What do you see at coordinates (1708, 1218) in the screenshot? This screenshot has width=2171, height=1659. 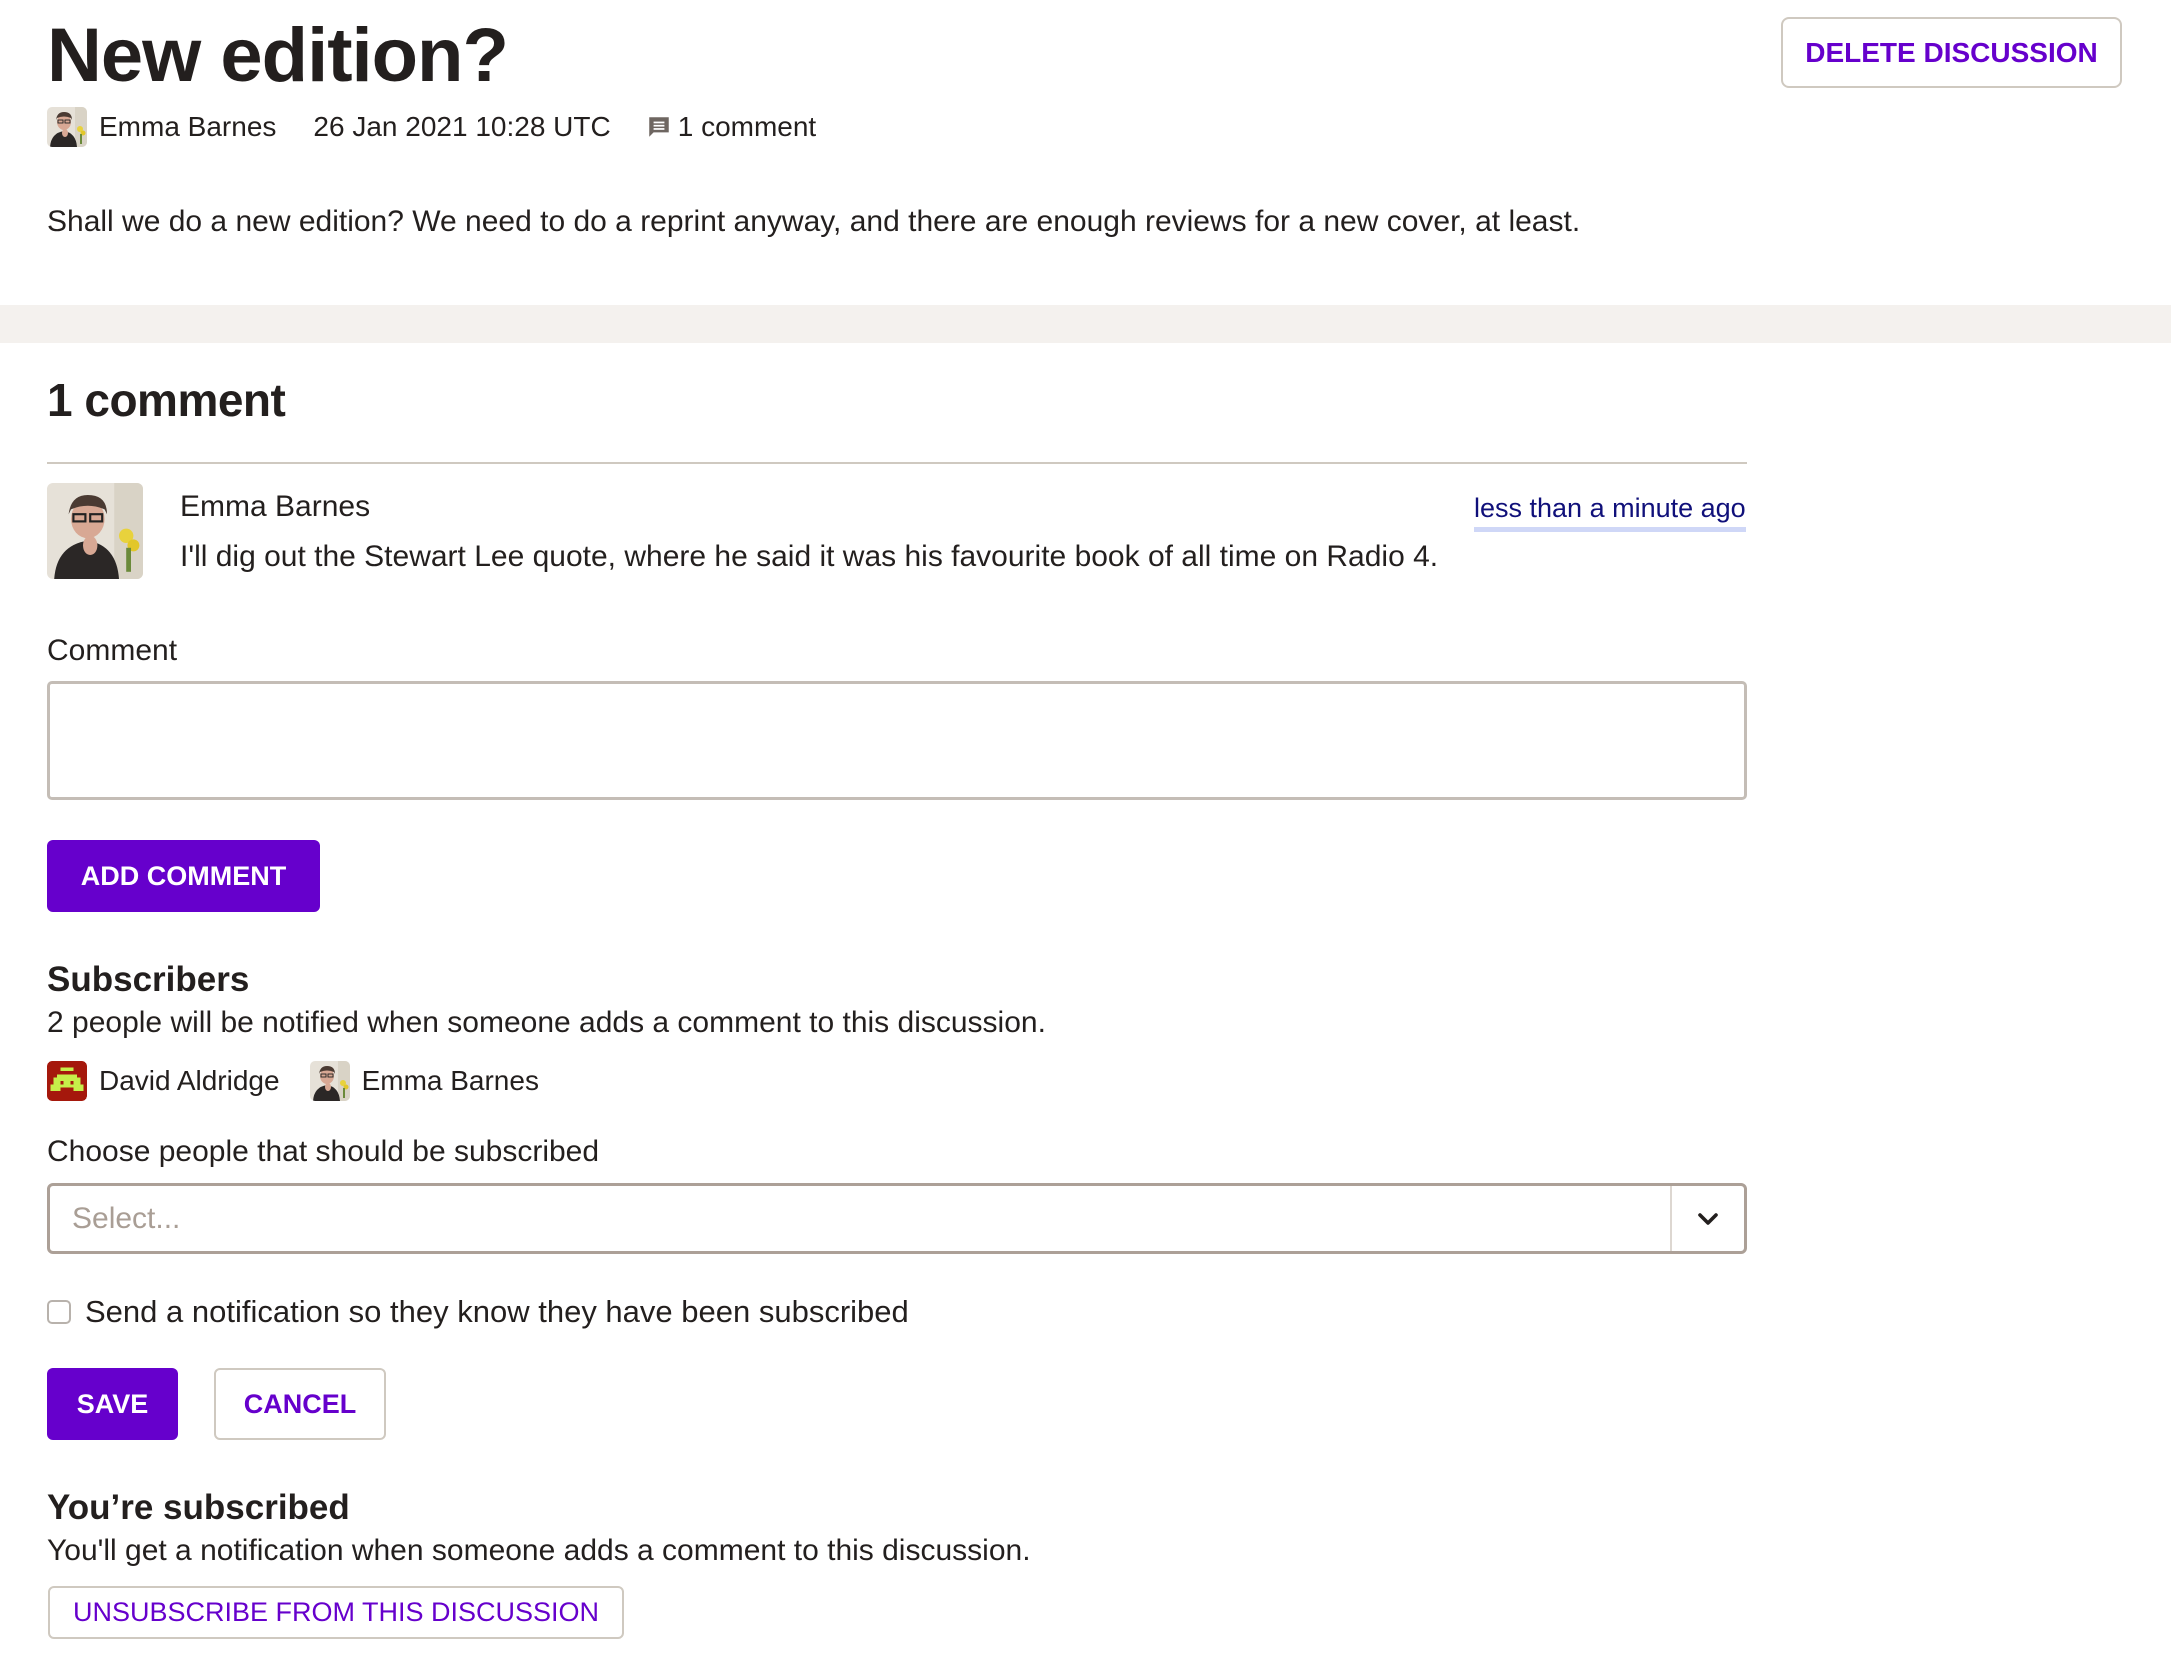 I see `chevron-down-icon` at bounding box center [1708, 1218].